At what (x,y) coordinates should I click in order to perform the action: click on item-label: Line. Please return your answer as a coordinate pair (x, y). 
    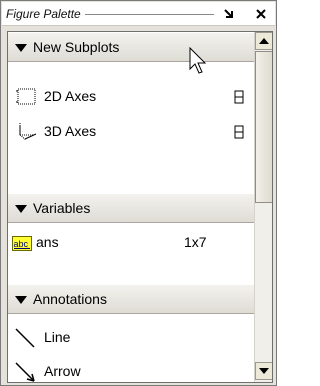
    Looking at the image, I should click on (57, 337).